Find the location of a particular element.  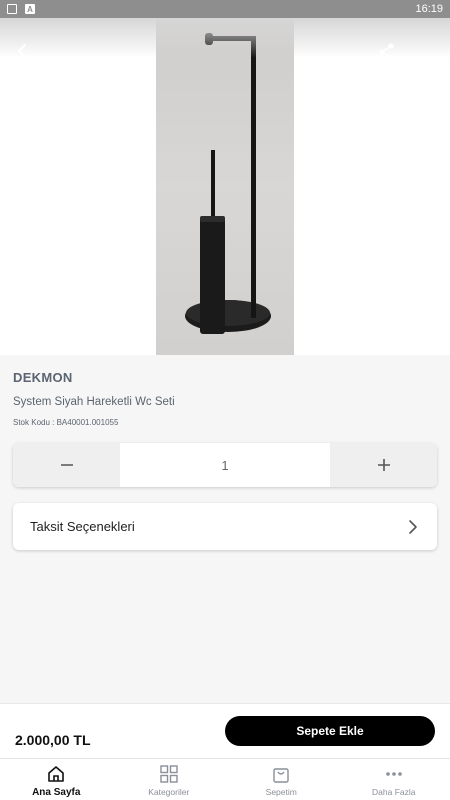

tab-categories: Kategoriler is located at coordinates (169, 779).